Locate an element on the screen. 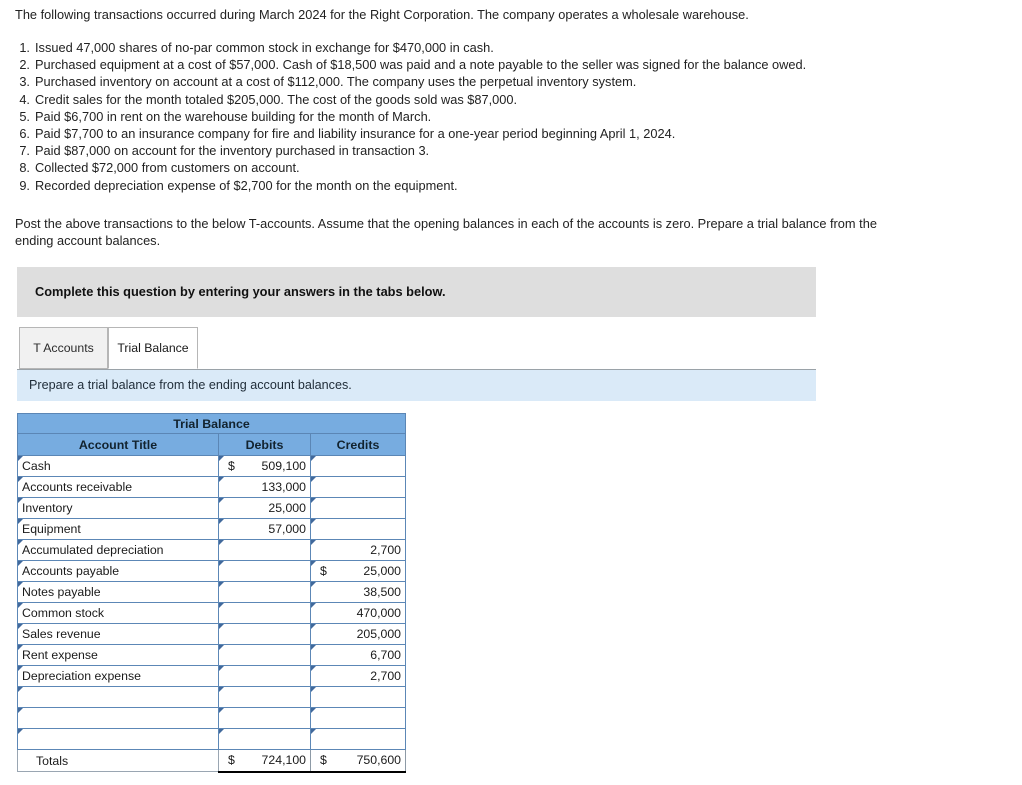  credit-value-wrap: 6,700 is located at coordinates (358, 655).